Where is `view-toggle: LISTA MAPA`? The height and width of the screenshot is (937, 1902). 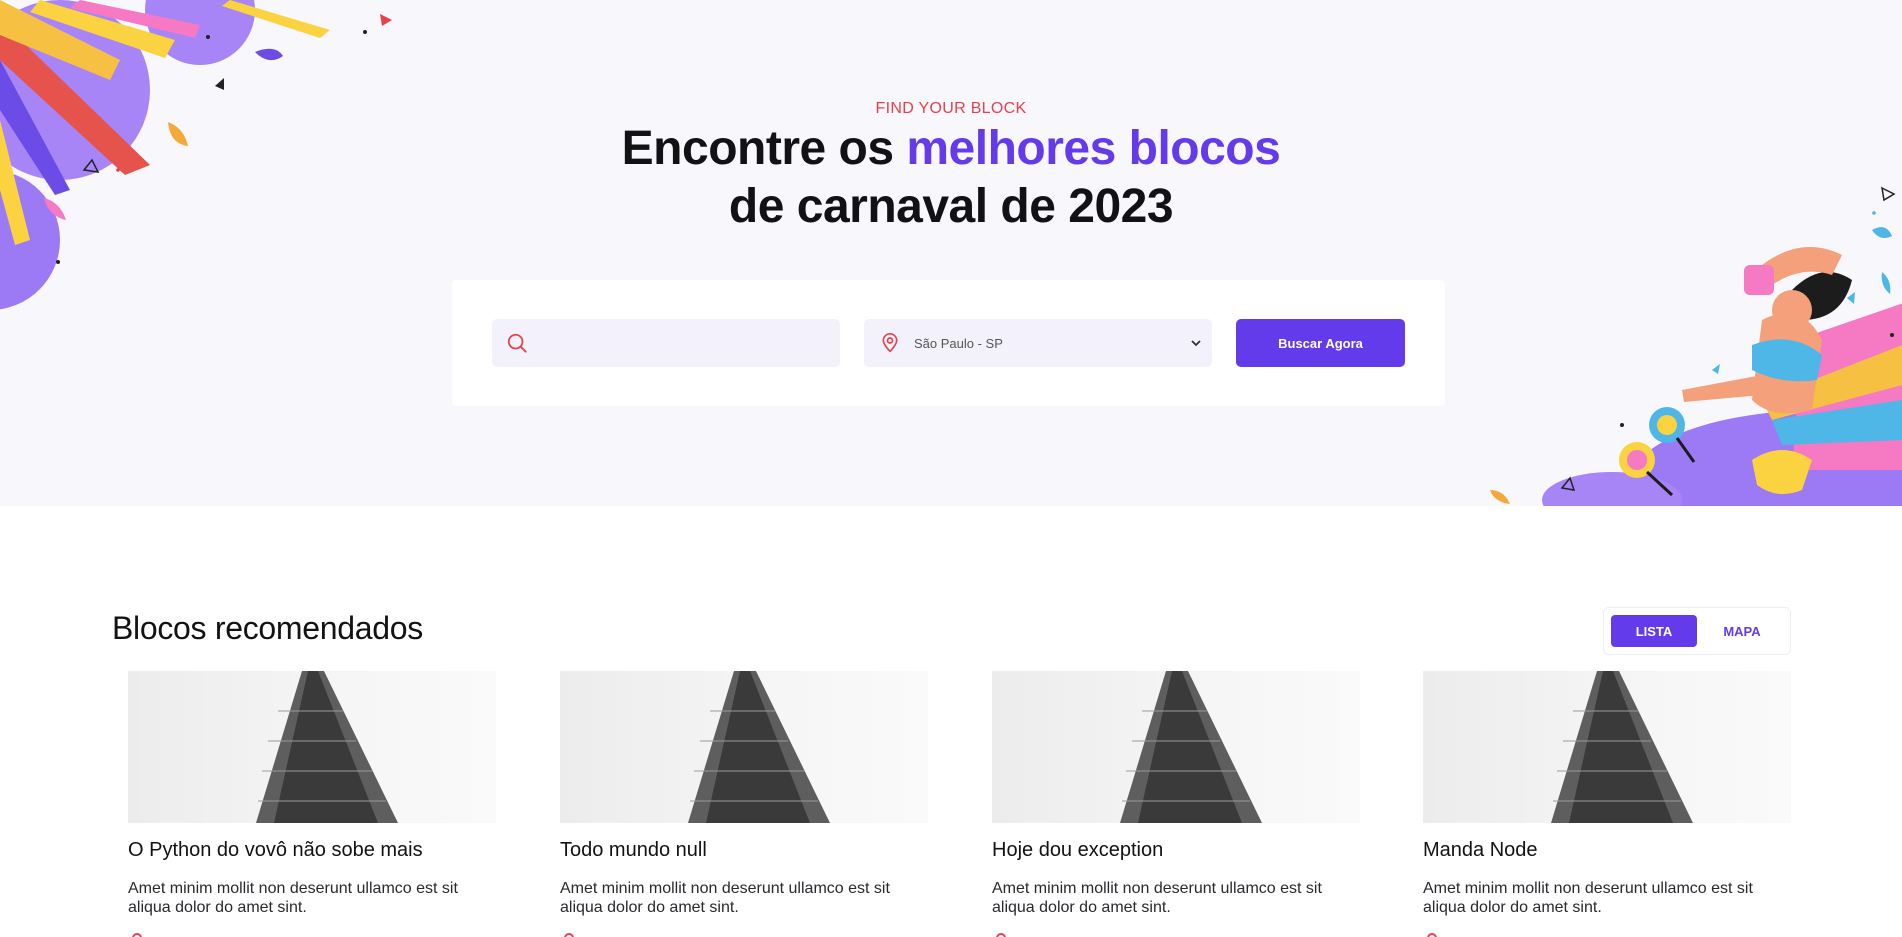 view-toggle: LISTA MAPA is located at coordinates (1697, 631).